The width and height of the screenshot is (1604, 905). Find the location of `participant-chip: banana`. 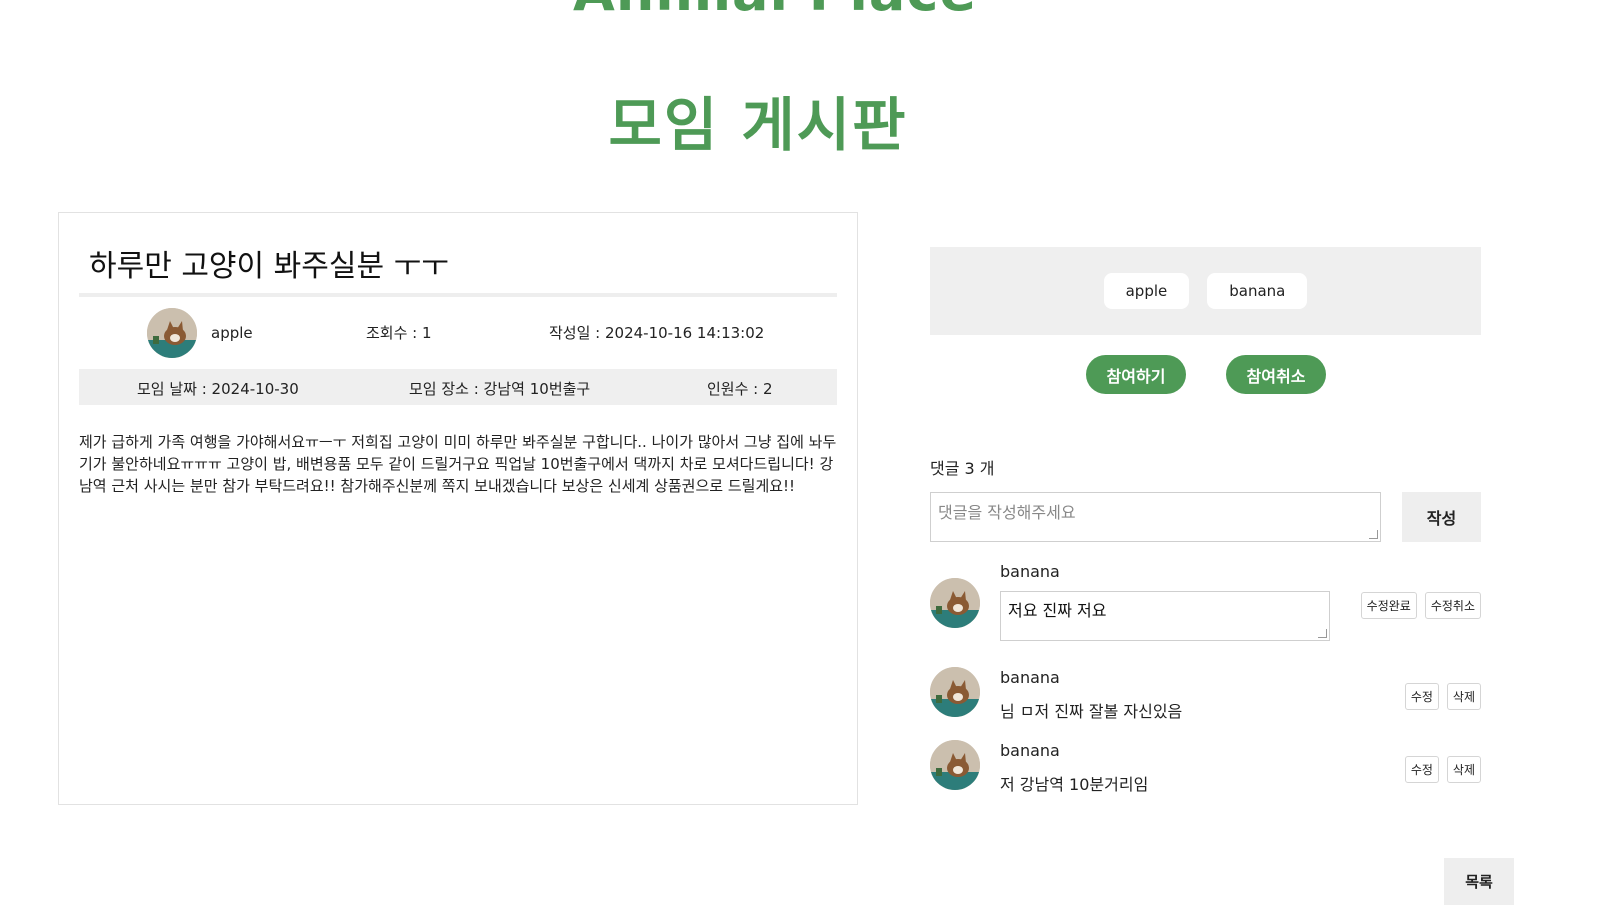

participant-chip: banana is located at coordinates (1257, 291).